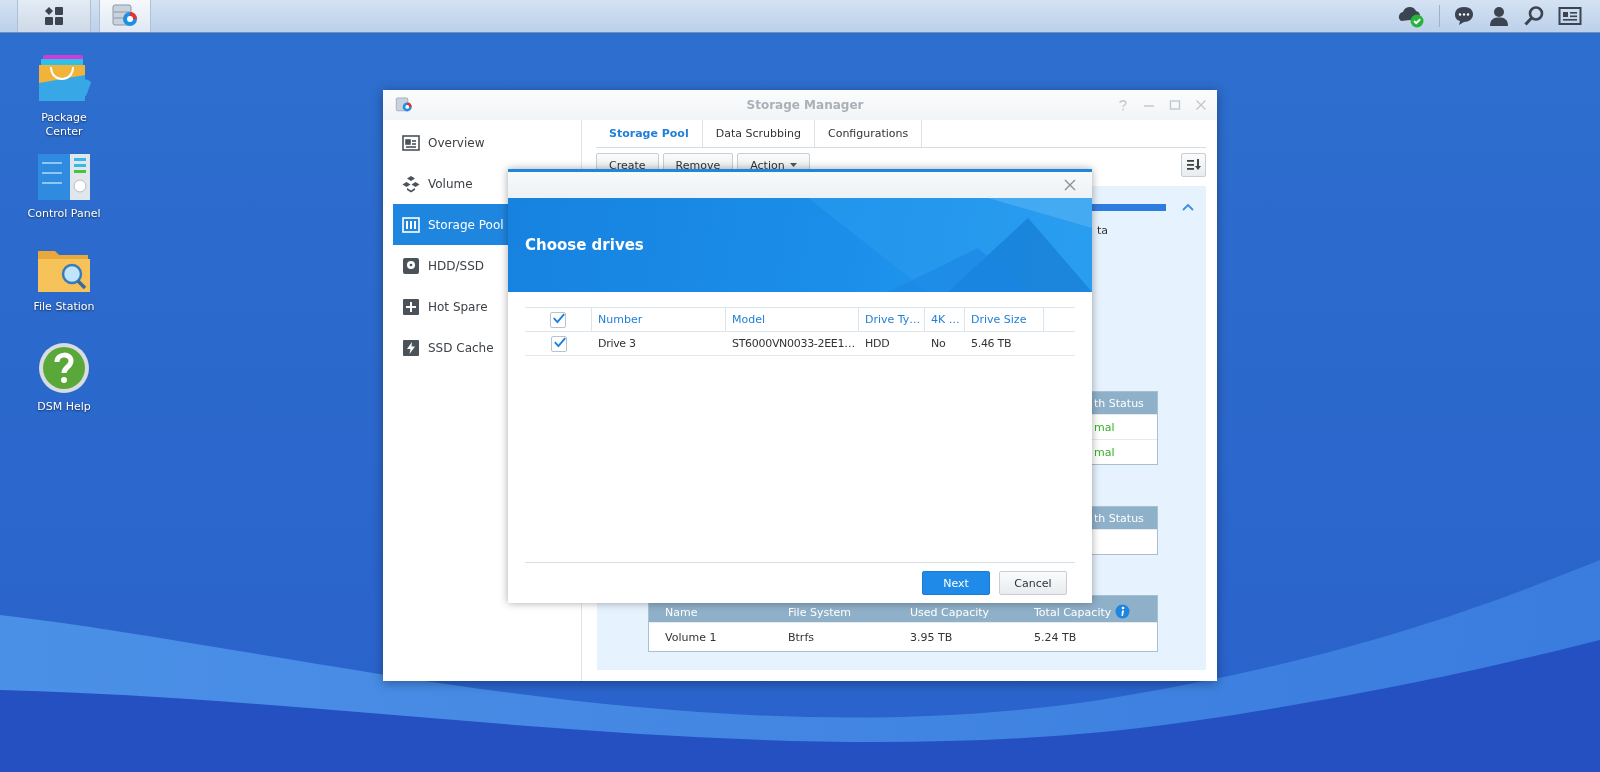  I want to click on description-text: ta, so click(1103, 230).